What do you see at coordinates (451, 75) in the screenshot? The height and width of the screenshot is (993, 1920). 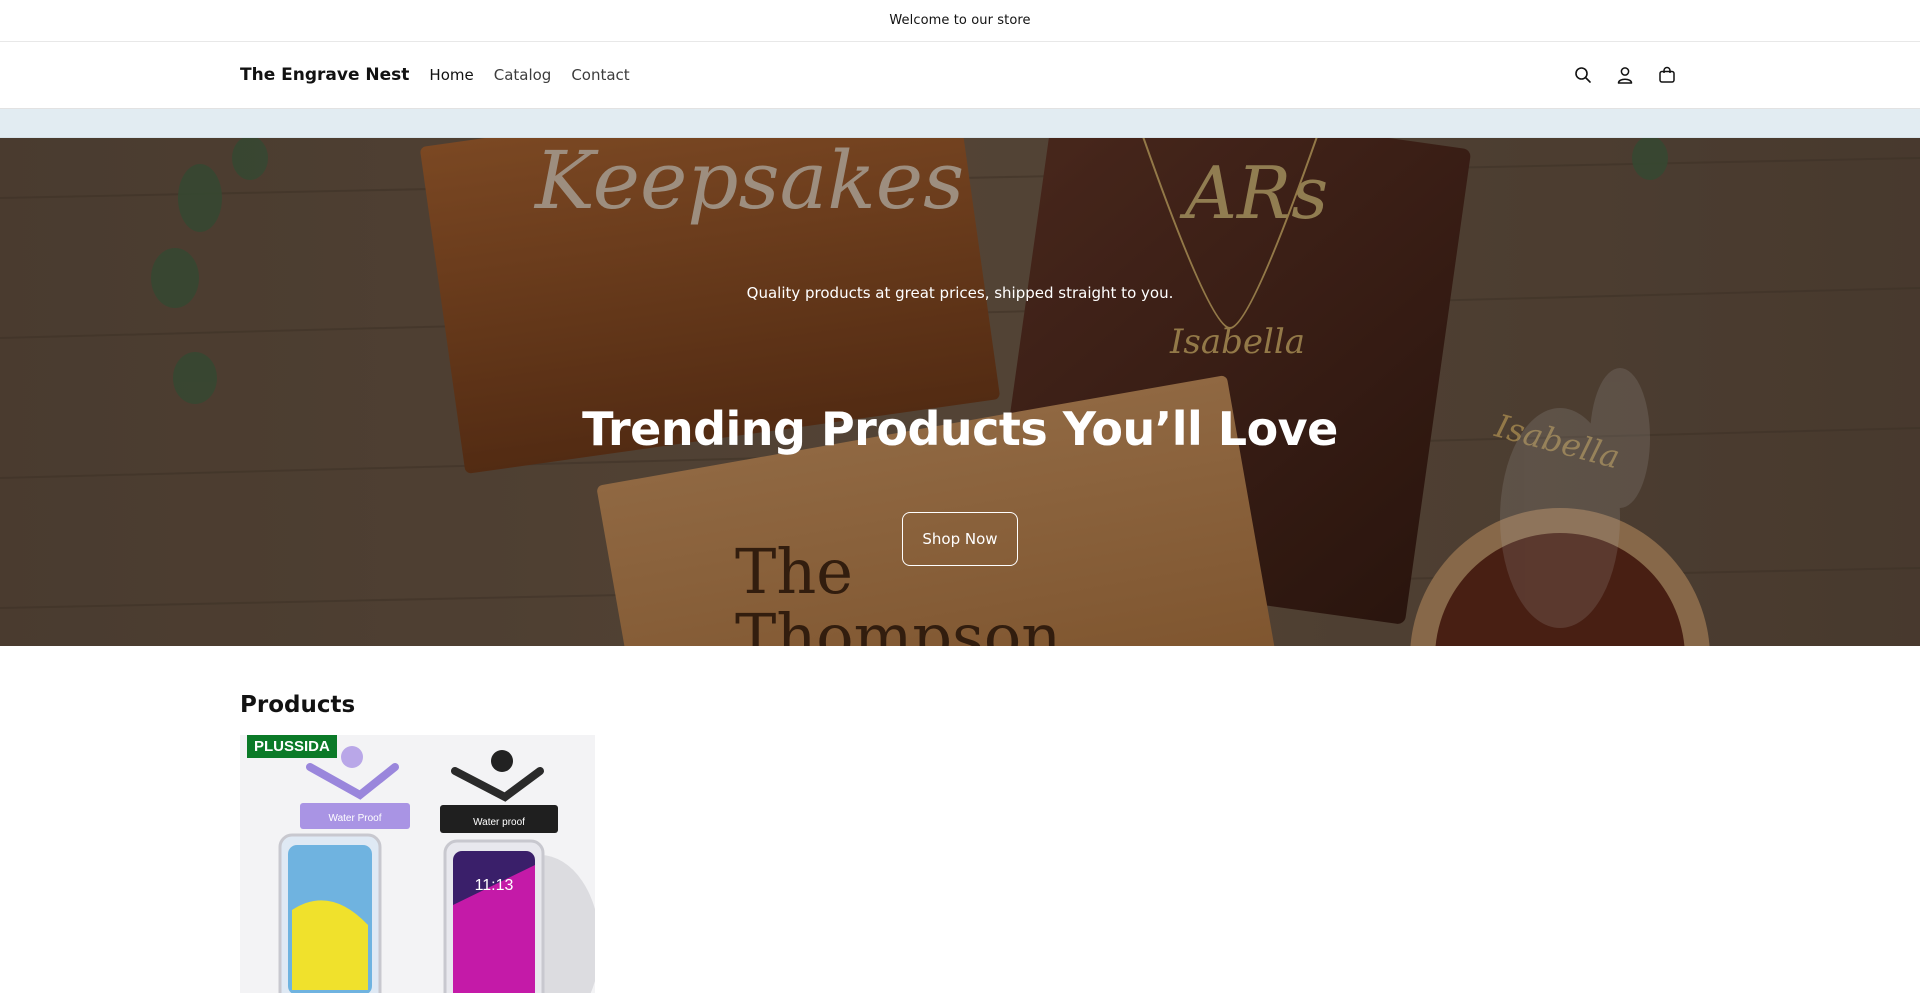 I see `nav-item-home: Home` at bounding box center [451, 75].